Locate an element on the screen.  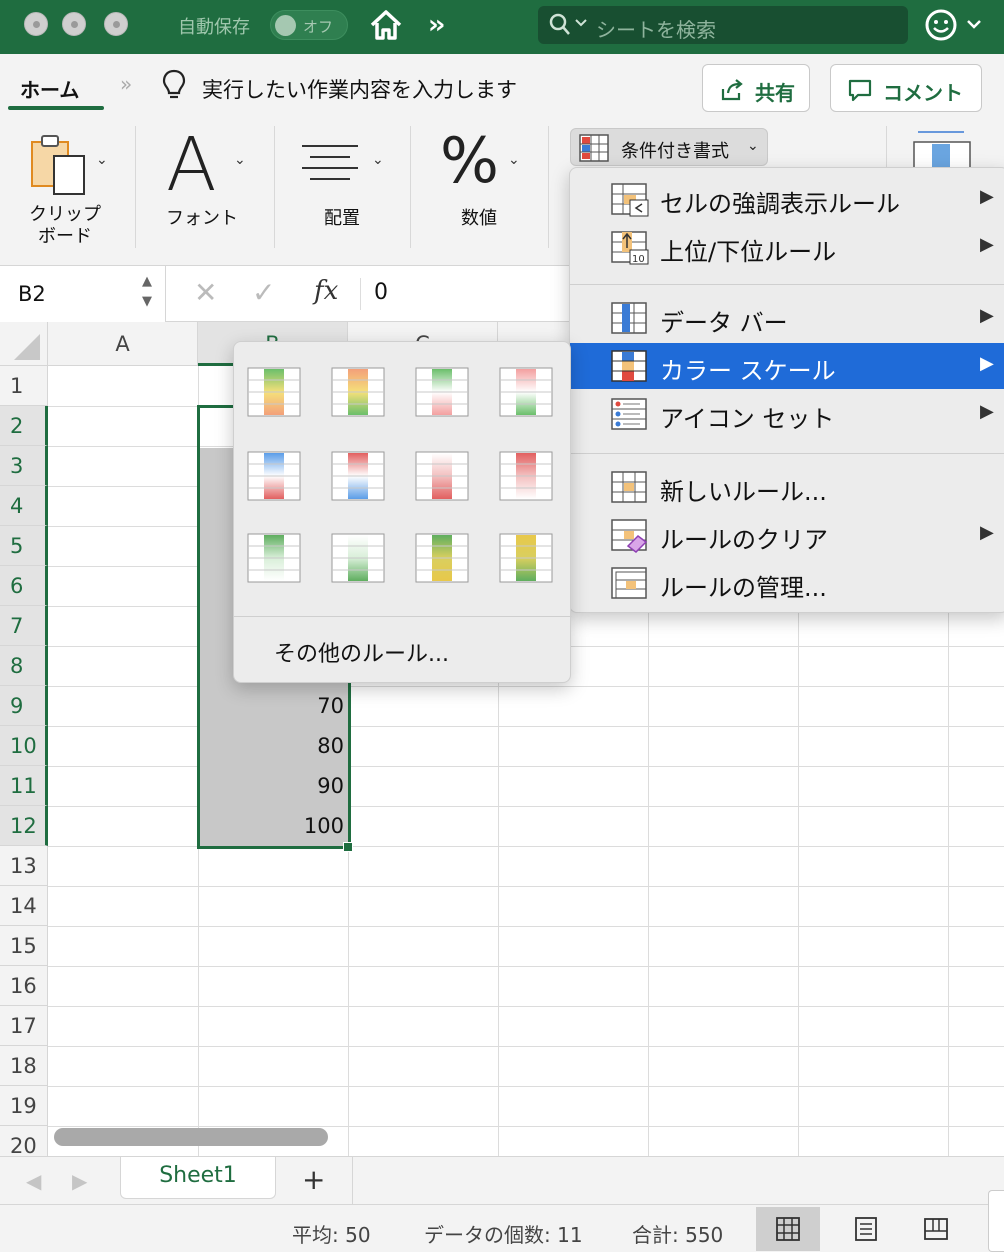
insert-function-icon: fx is located at coordinates (326, 291).